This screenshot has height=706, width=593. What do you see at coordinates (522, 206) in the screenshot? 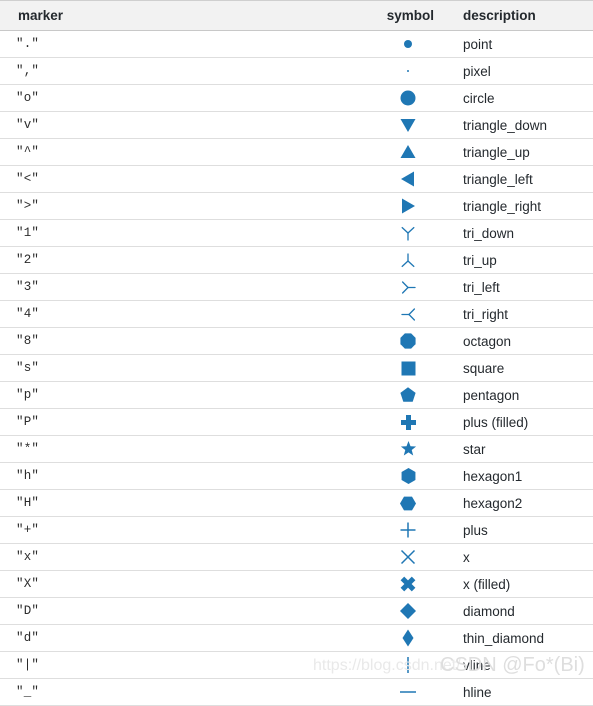
I see `marker-description-cell: triangle_right` at bounding box center [522, 206].